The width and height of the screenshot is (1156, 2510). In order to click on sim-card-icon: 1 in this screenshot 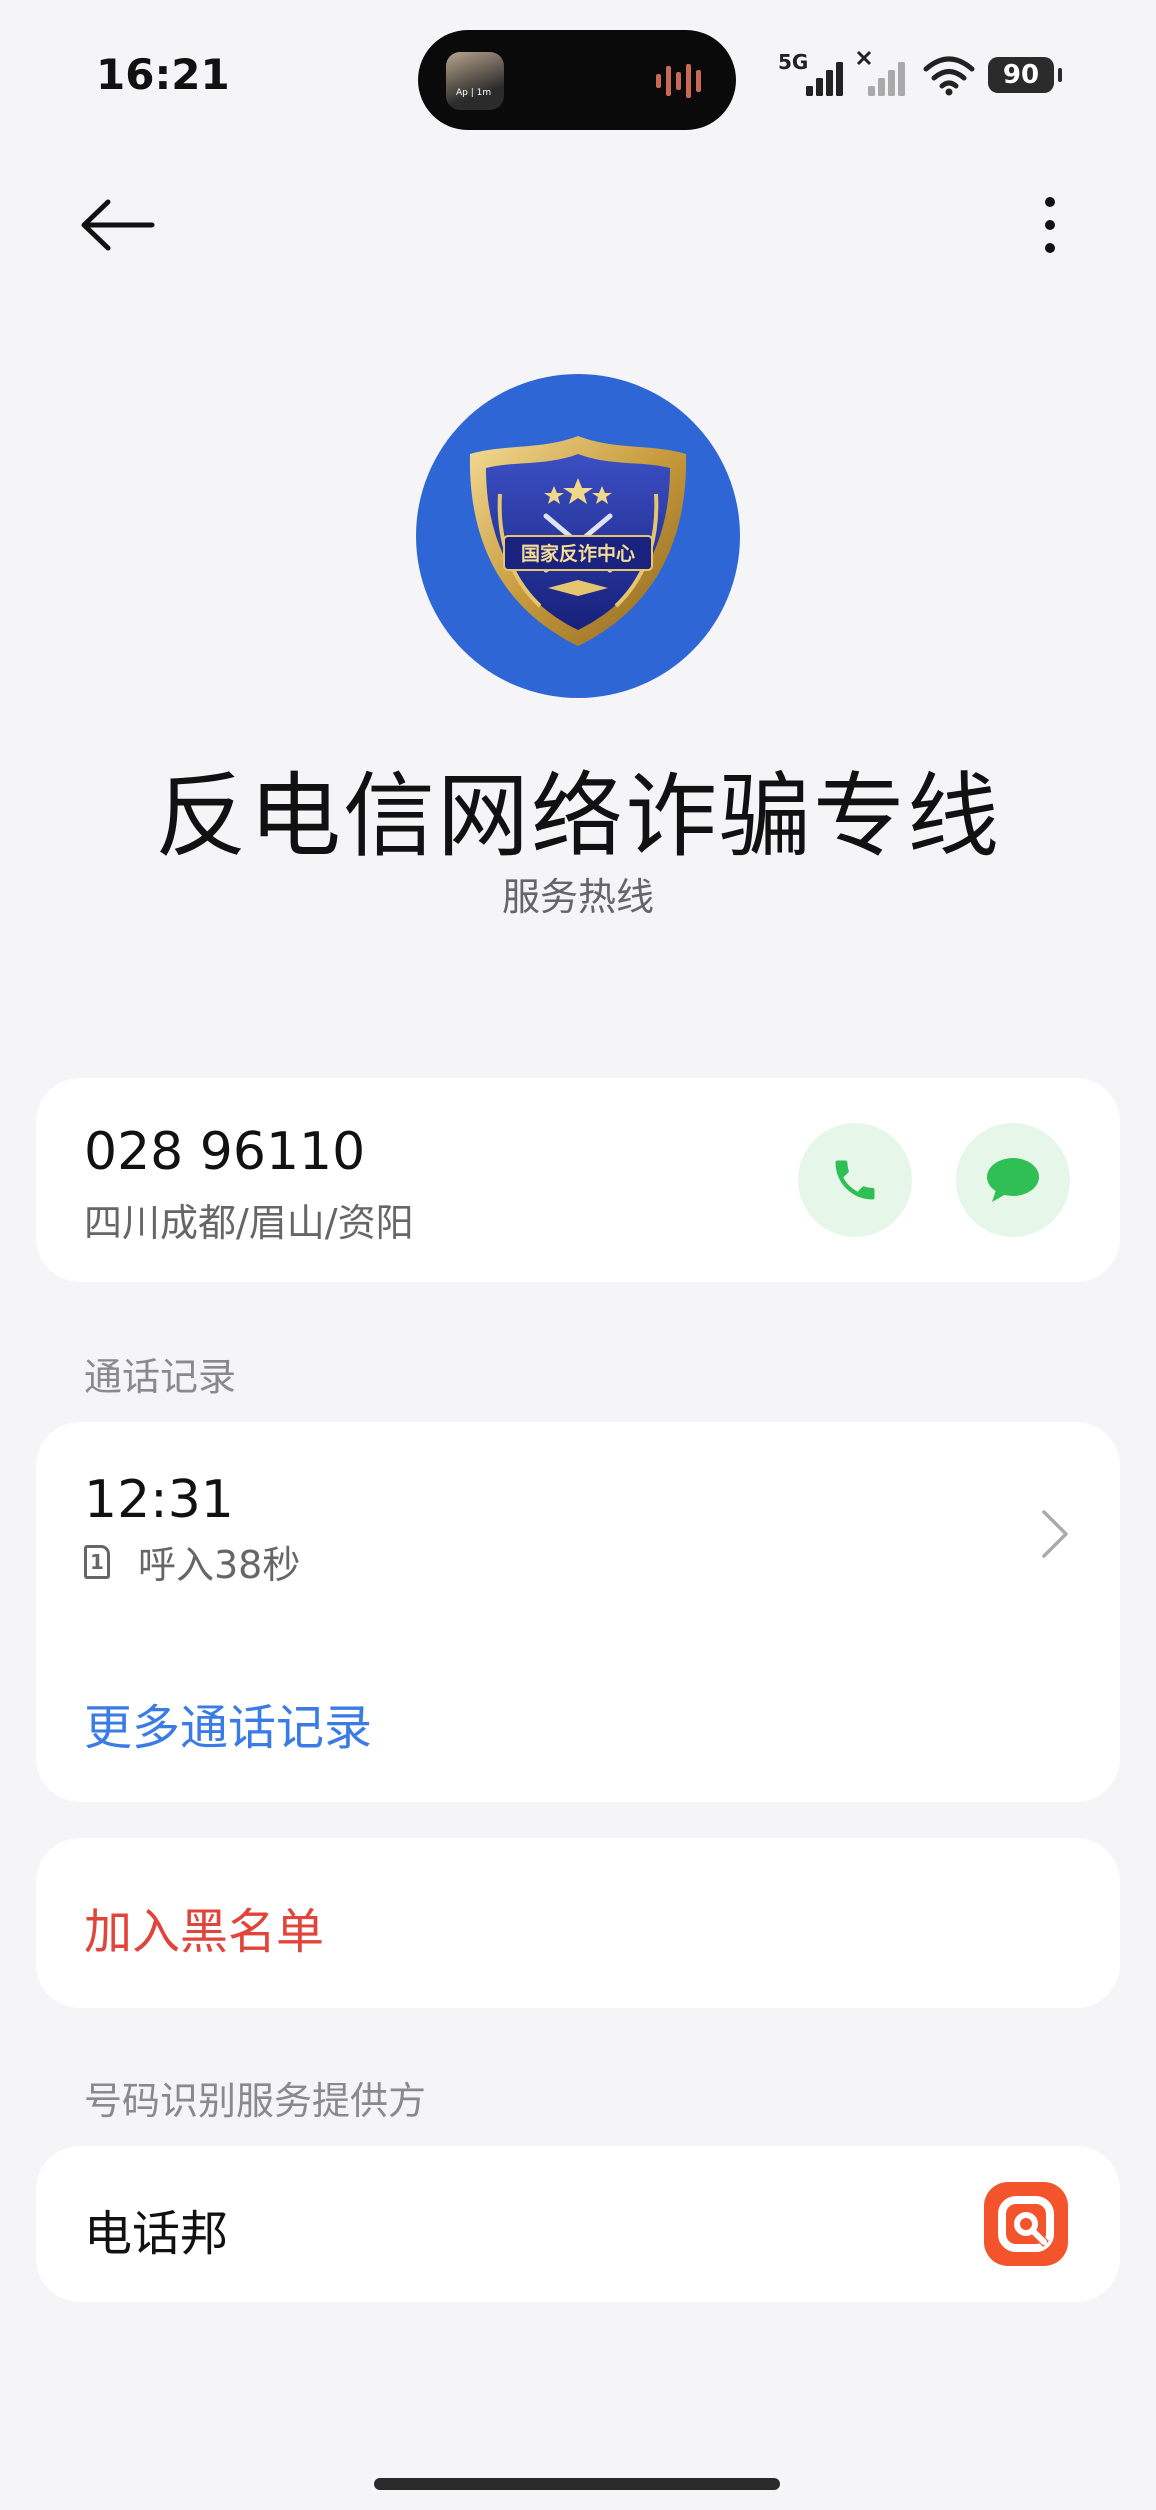, I will do `click(97, 1561)`.